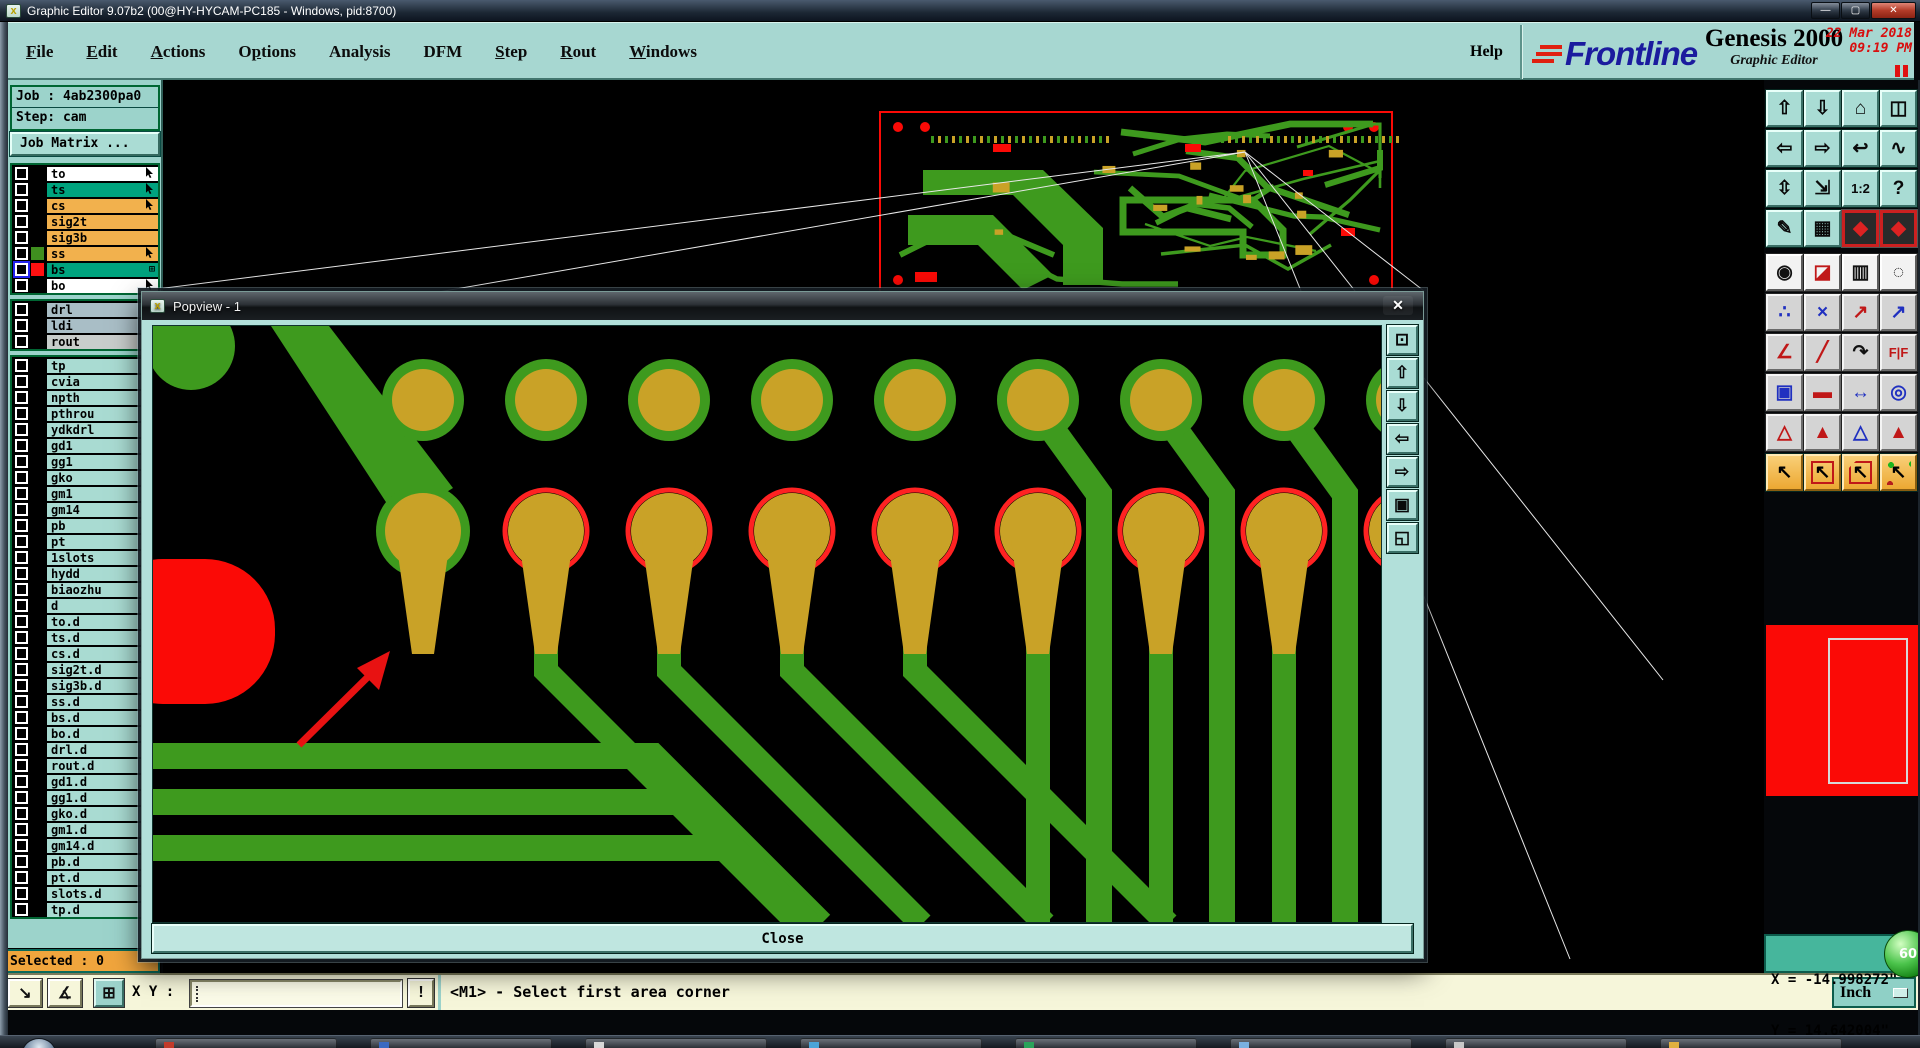 This screenshot has width=1920, height=1048. Describe the element at coordinates (85, 573) in the screenshot. I see `layer-row-hydd: hydd` at that location.